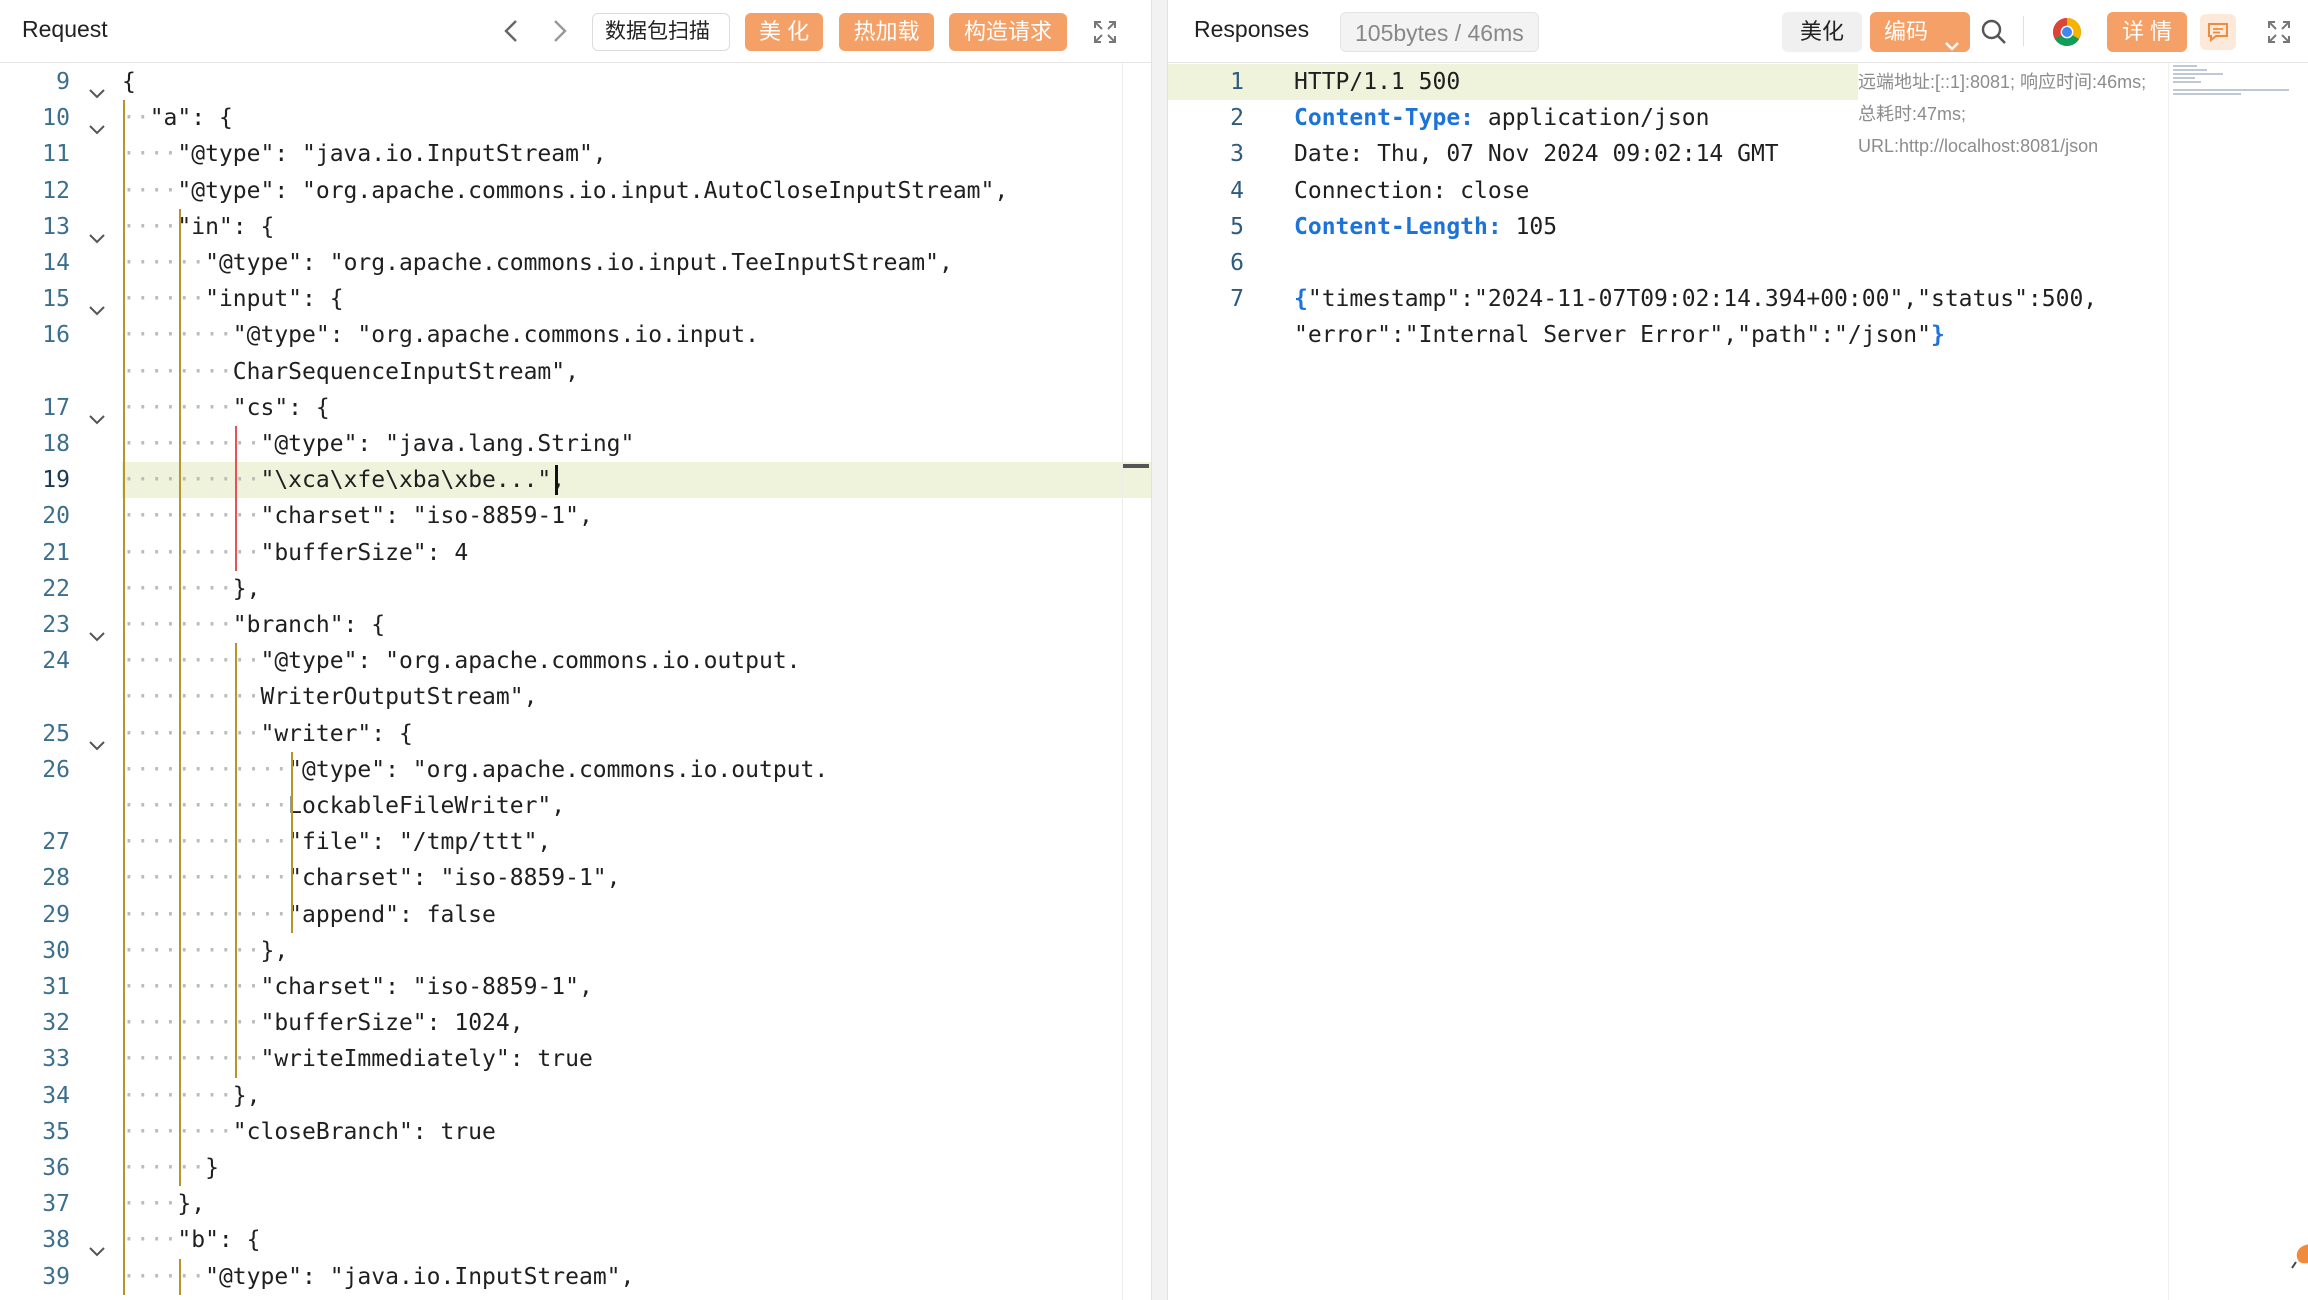 Image resolution: width=2308 pixels, height=1300 pixels. I want to click on code-text: ····"@type": "java.io.InputStream",, so click(364, 154).